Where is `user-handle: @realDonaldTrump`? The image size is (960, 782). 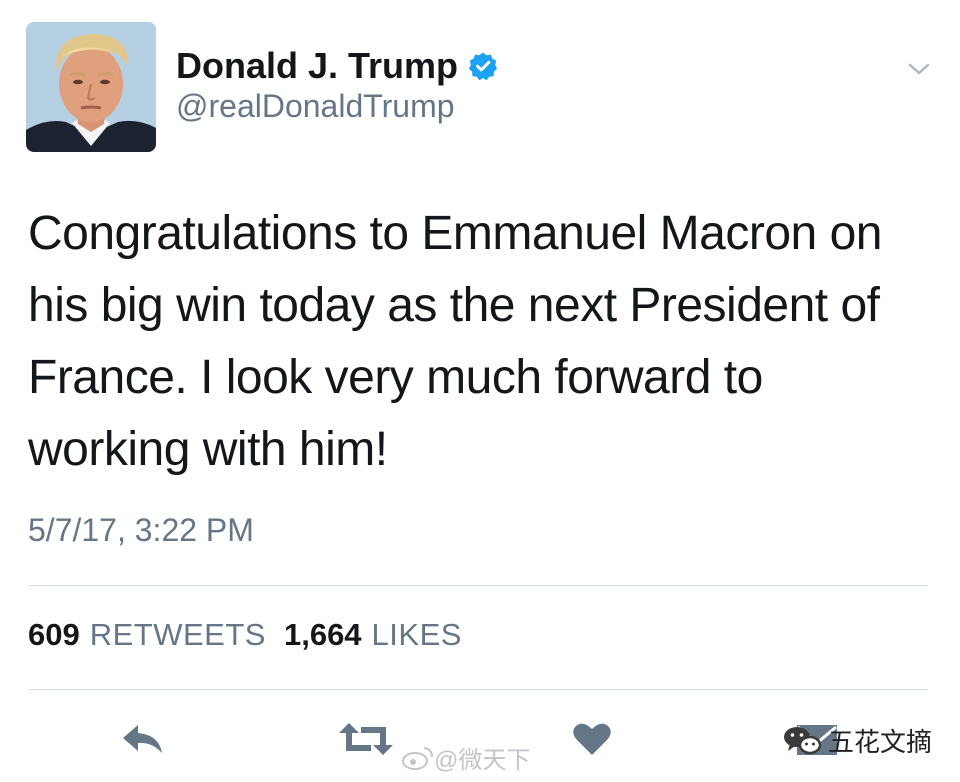 user-handle: @realDonaldTrump is located at coordinates (315, 106).